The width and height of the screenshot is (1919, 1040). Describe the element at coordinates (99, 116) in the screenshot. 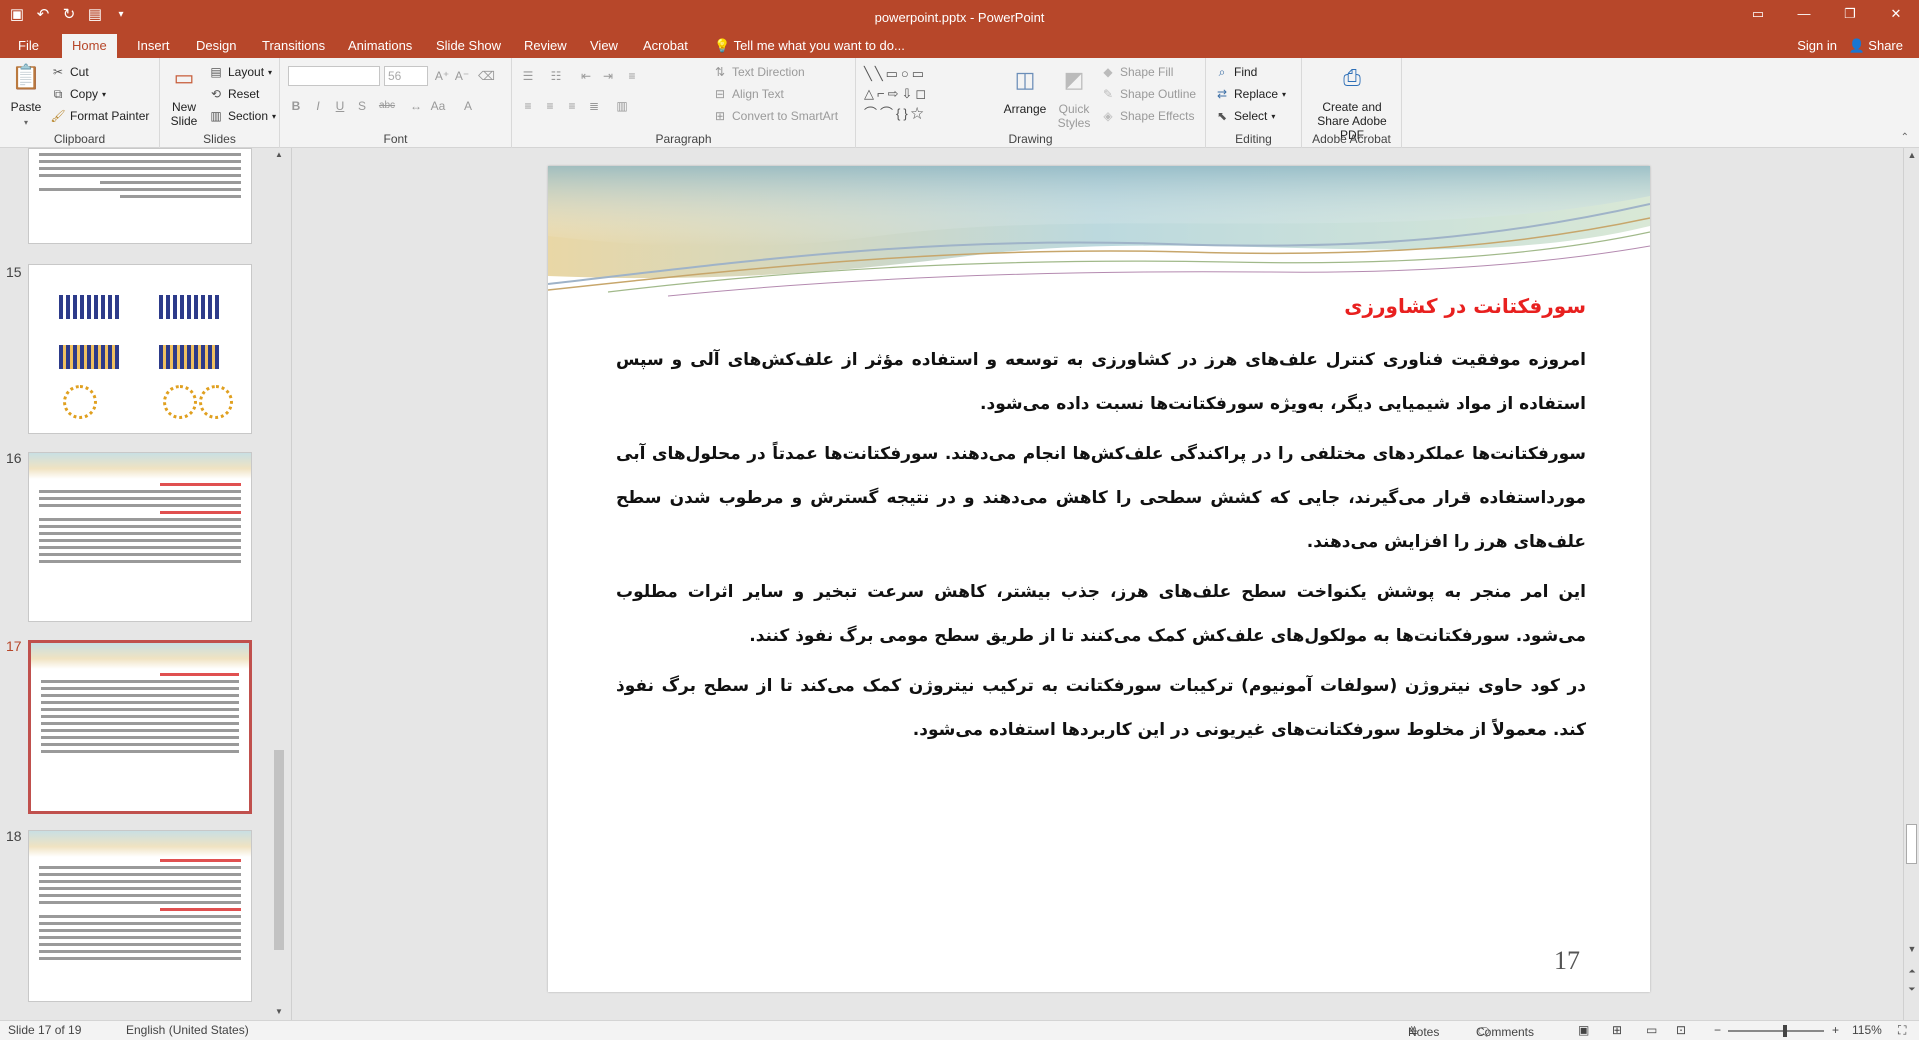

I see `format-painter-button: 🖌 Format Painter` at that location.